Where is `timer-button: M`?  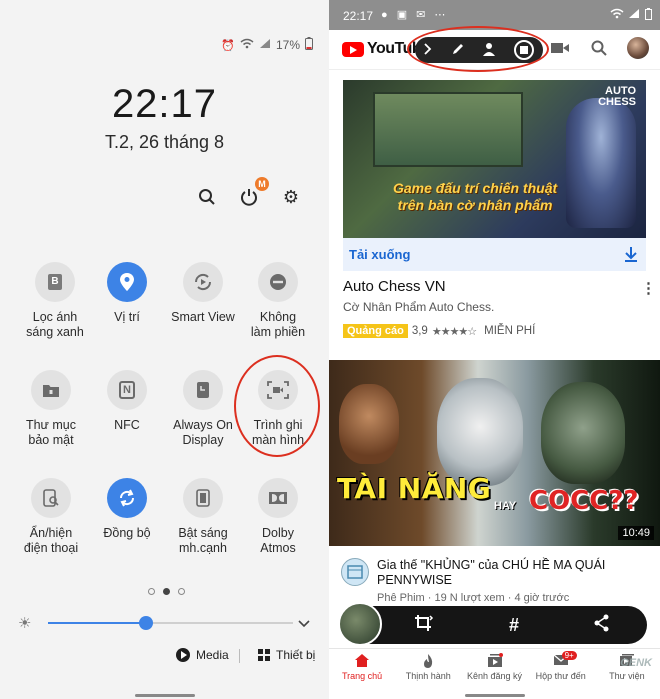
timer-button: M is located at coordinates (253, 192).